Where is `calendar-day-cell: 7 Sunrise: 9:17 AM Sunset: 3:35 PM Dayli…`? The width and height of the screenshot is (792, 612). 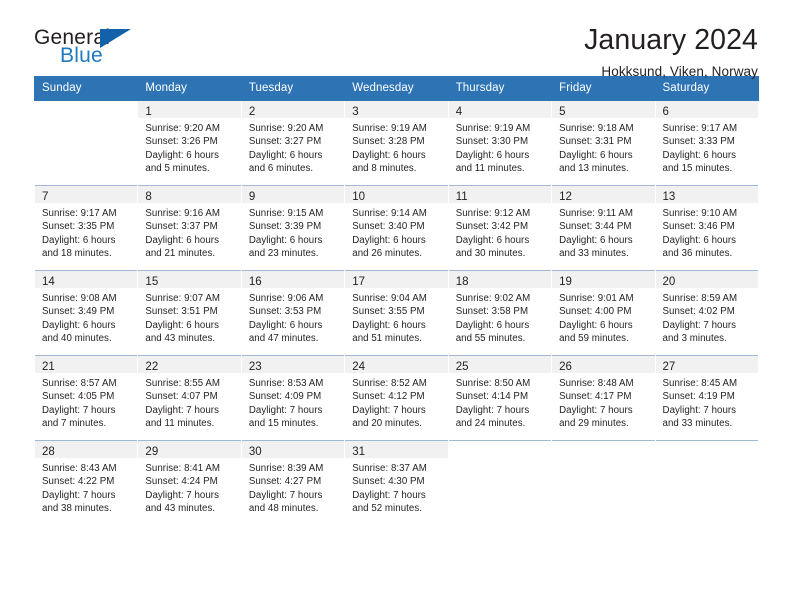 calendar-day-cell: 7 Sunrise: 9:17 AM Sunset: 3:35 PM Dayli… is located at coordinates (86, 228).